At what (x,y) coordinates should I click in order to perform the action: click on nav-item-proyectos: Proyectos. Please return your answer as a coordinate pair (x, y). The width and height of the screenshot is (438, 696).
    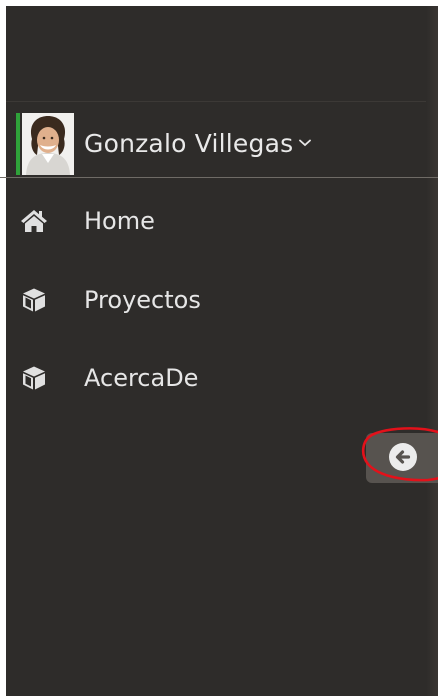
    Looking at the image, I should click on (219, 300).